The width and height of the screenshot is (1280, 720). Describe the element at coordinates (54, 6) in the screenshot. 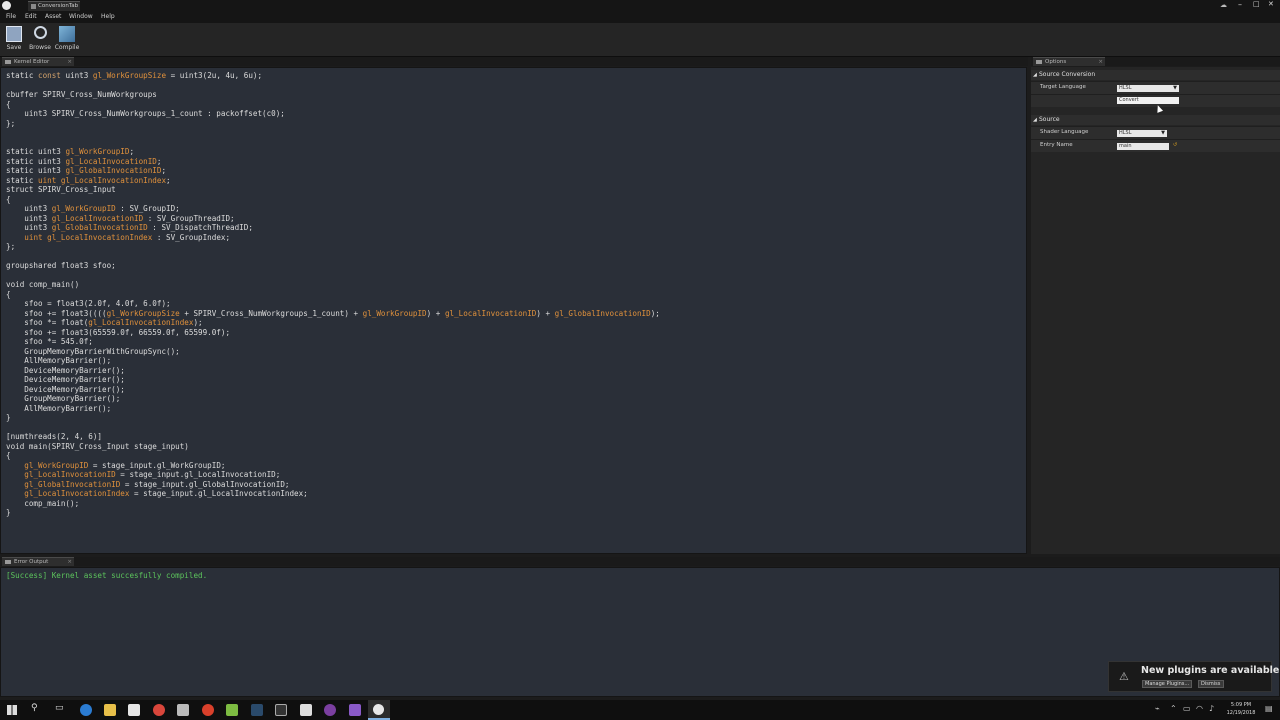

I see `document-tab: ConversionTab` at that location.